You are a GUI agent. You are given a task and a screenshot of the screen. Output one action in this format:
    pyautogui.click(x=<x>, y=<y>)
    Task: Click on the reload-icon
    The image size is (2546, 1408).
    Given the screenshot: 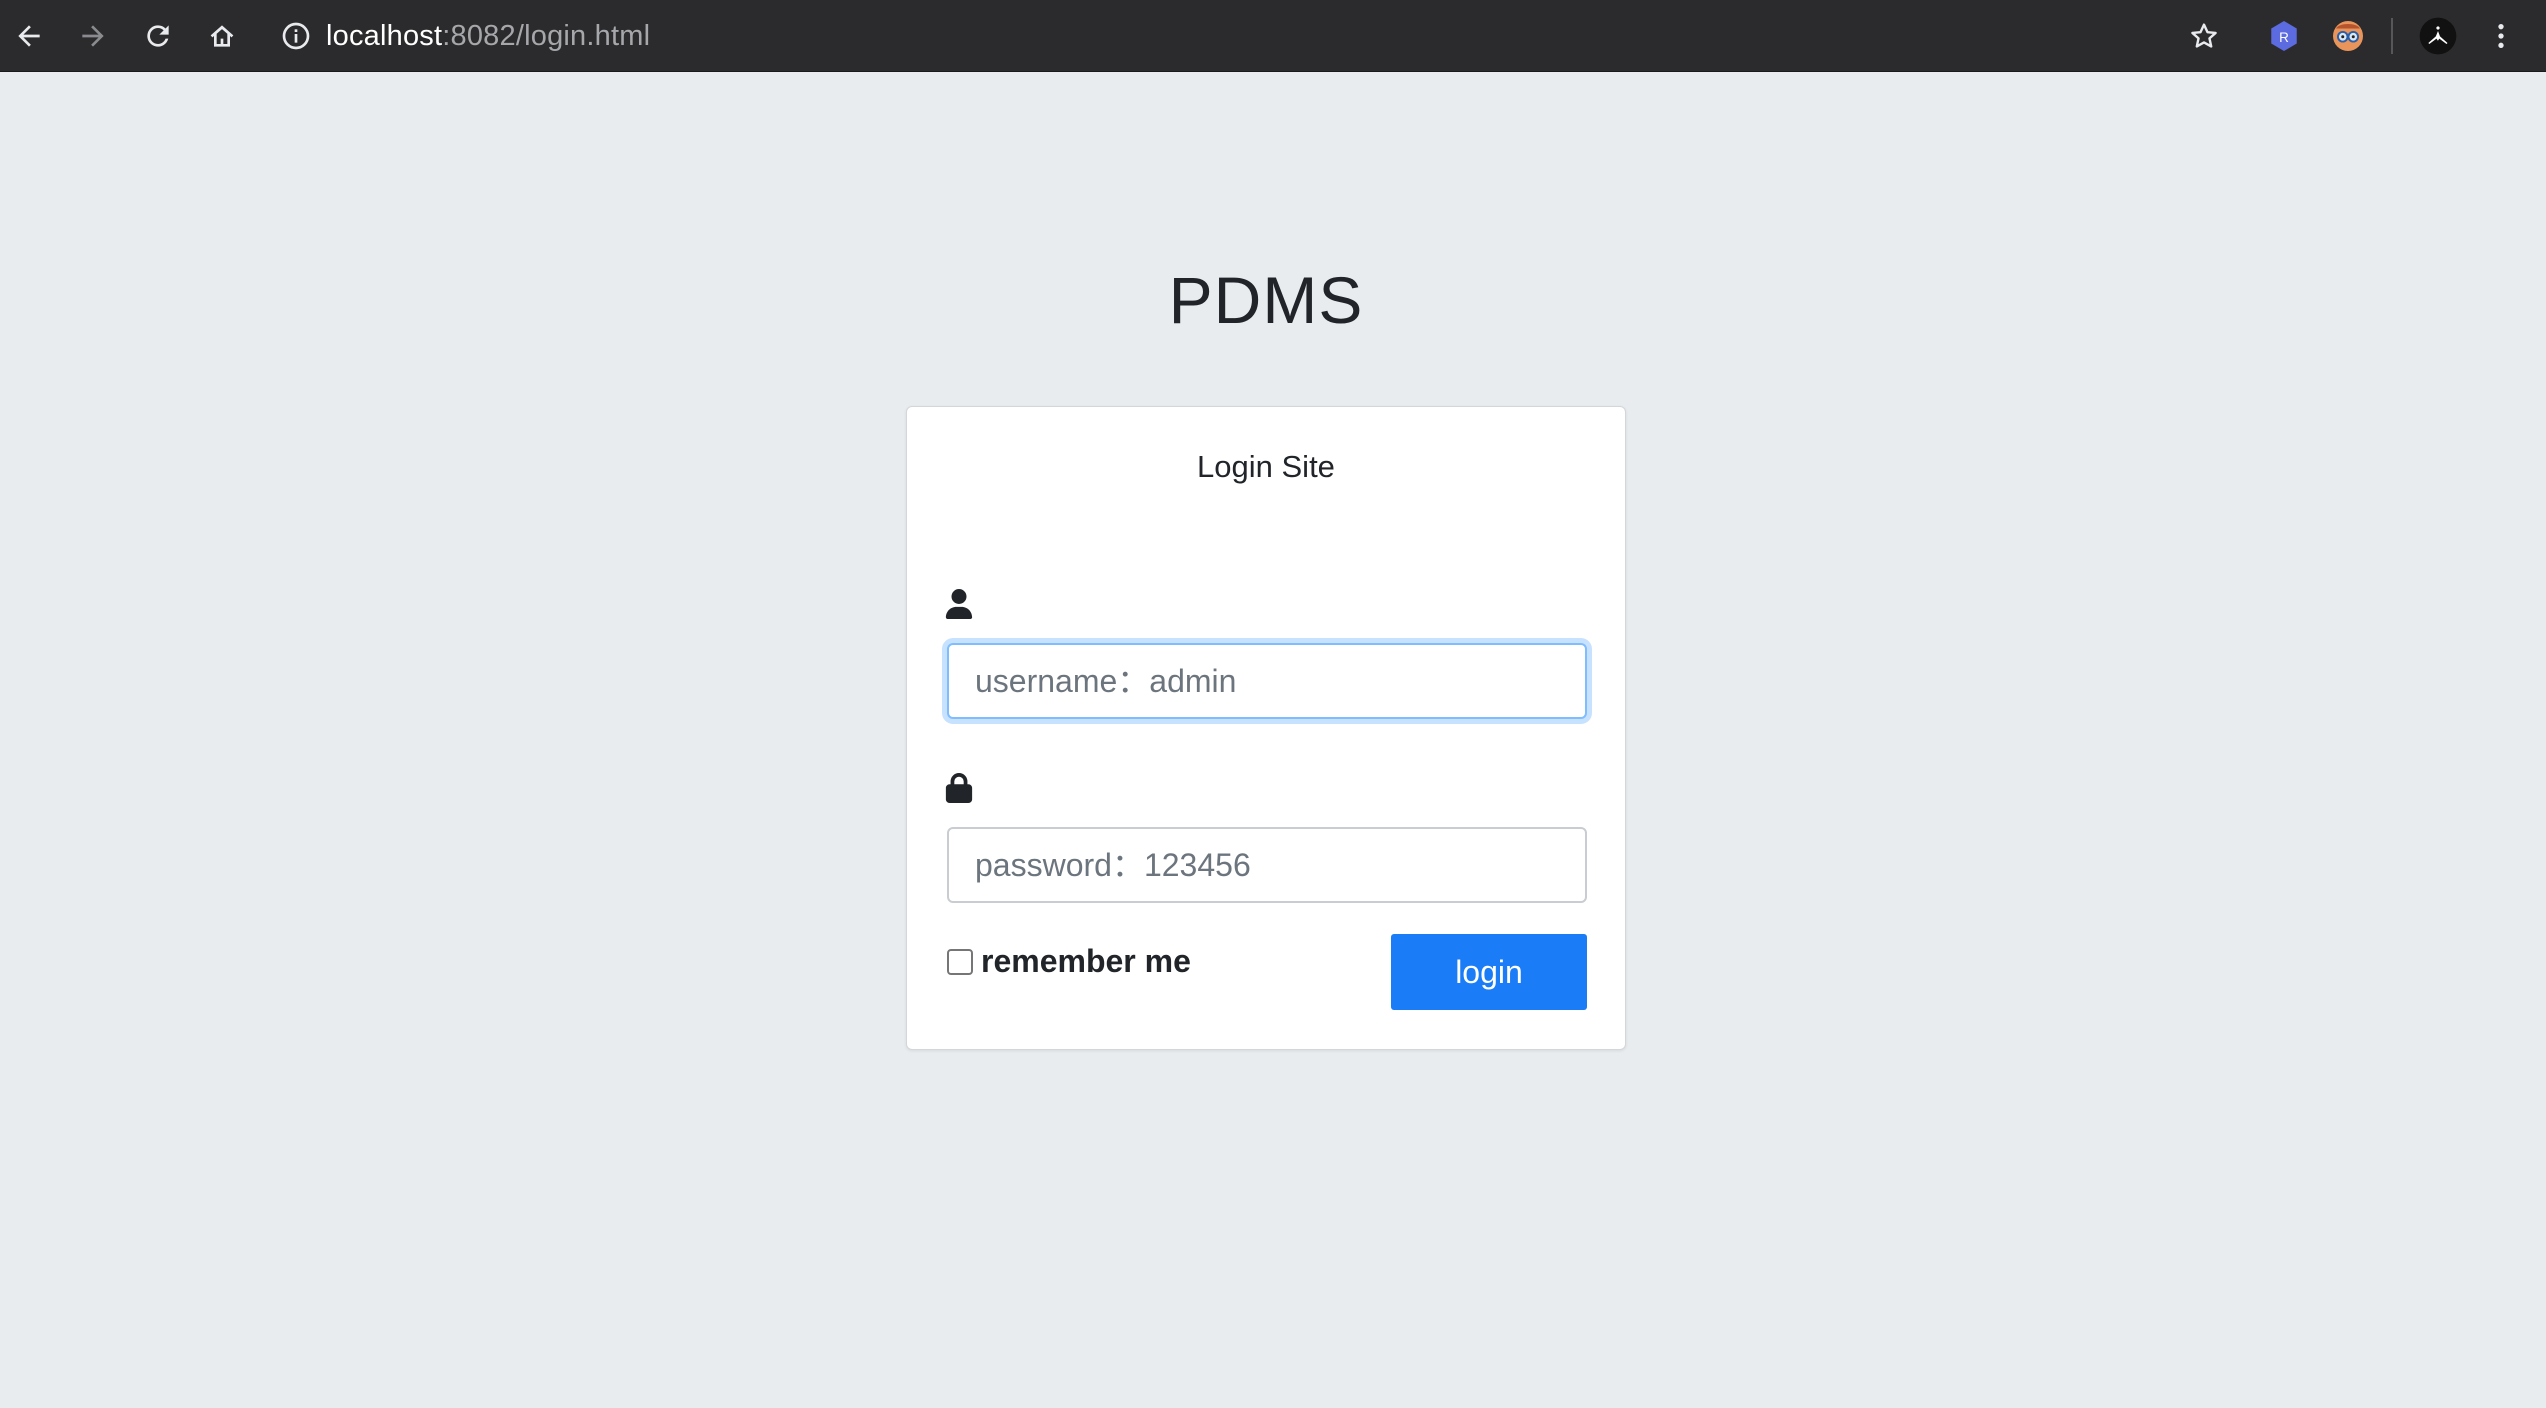 What is the action you would take?
    pyautogui.click(x=158, y=36)
    